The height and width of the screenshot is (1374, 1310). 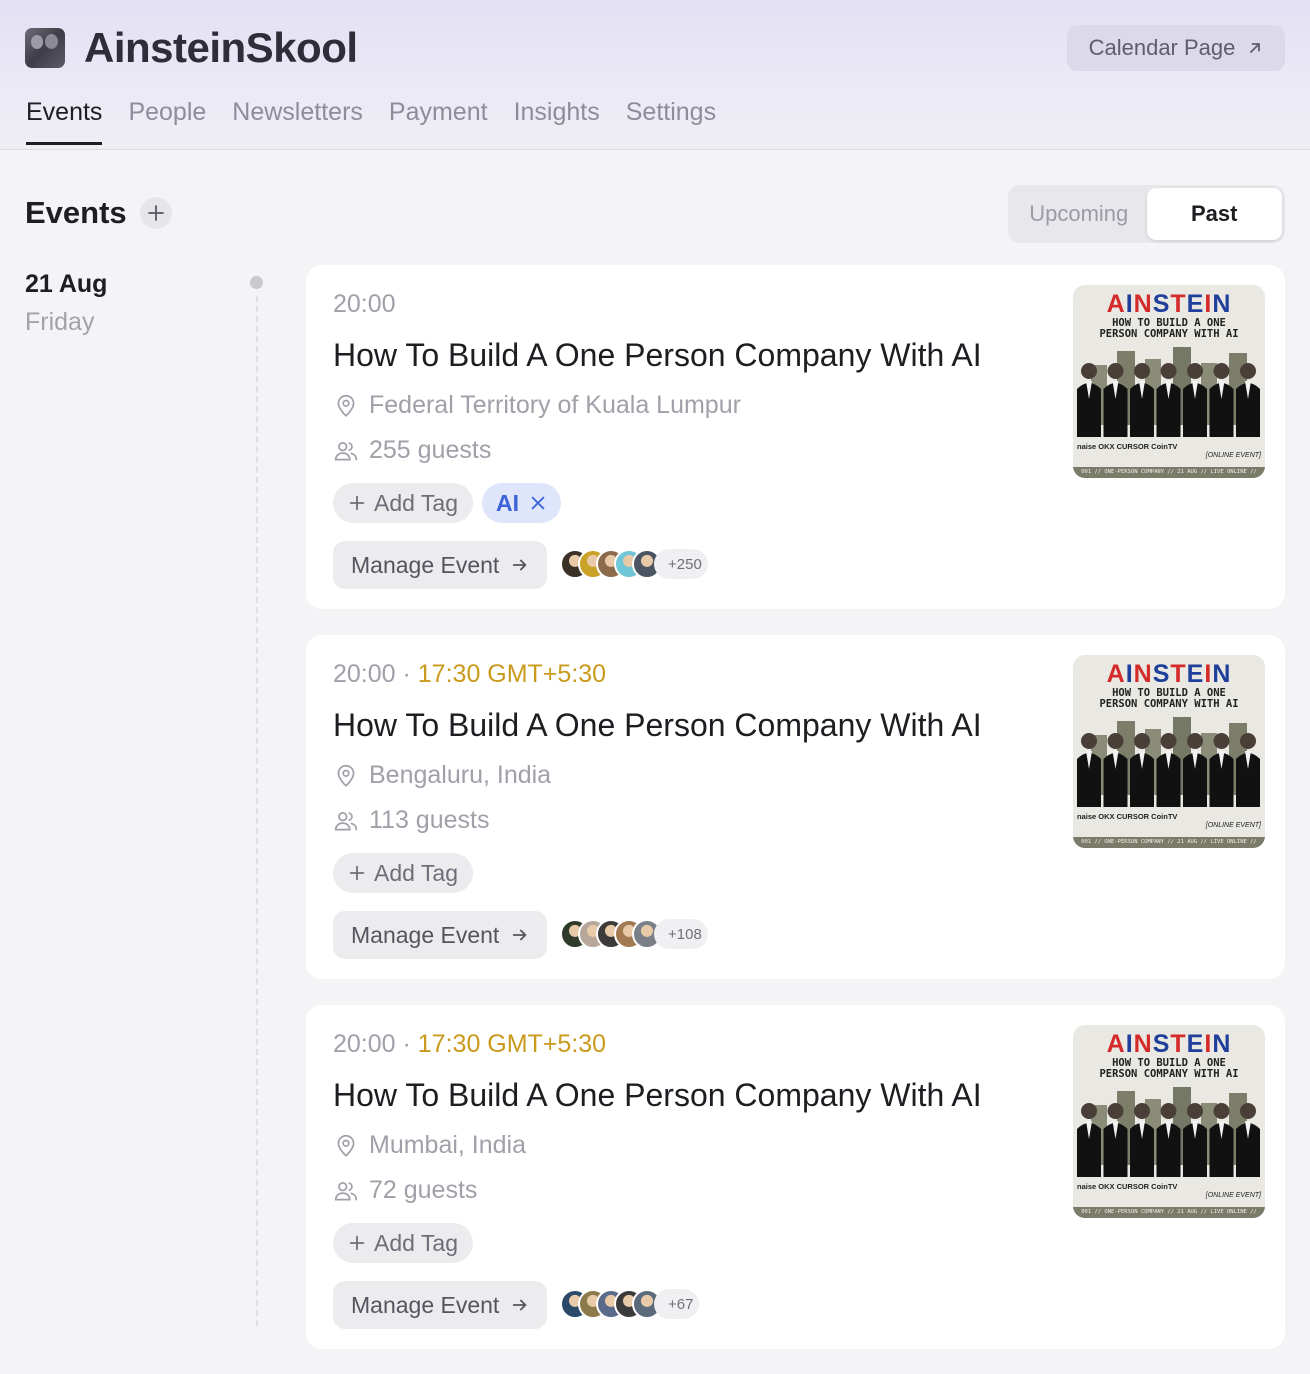 What do you see at coordinates (412, 450) in the screenshot?
I see `event-guests: 255 guests` at bounding box center [412, 450].